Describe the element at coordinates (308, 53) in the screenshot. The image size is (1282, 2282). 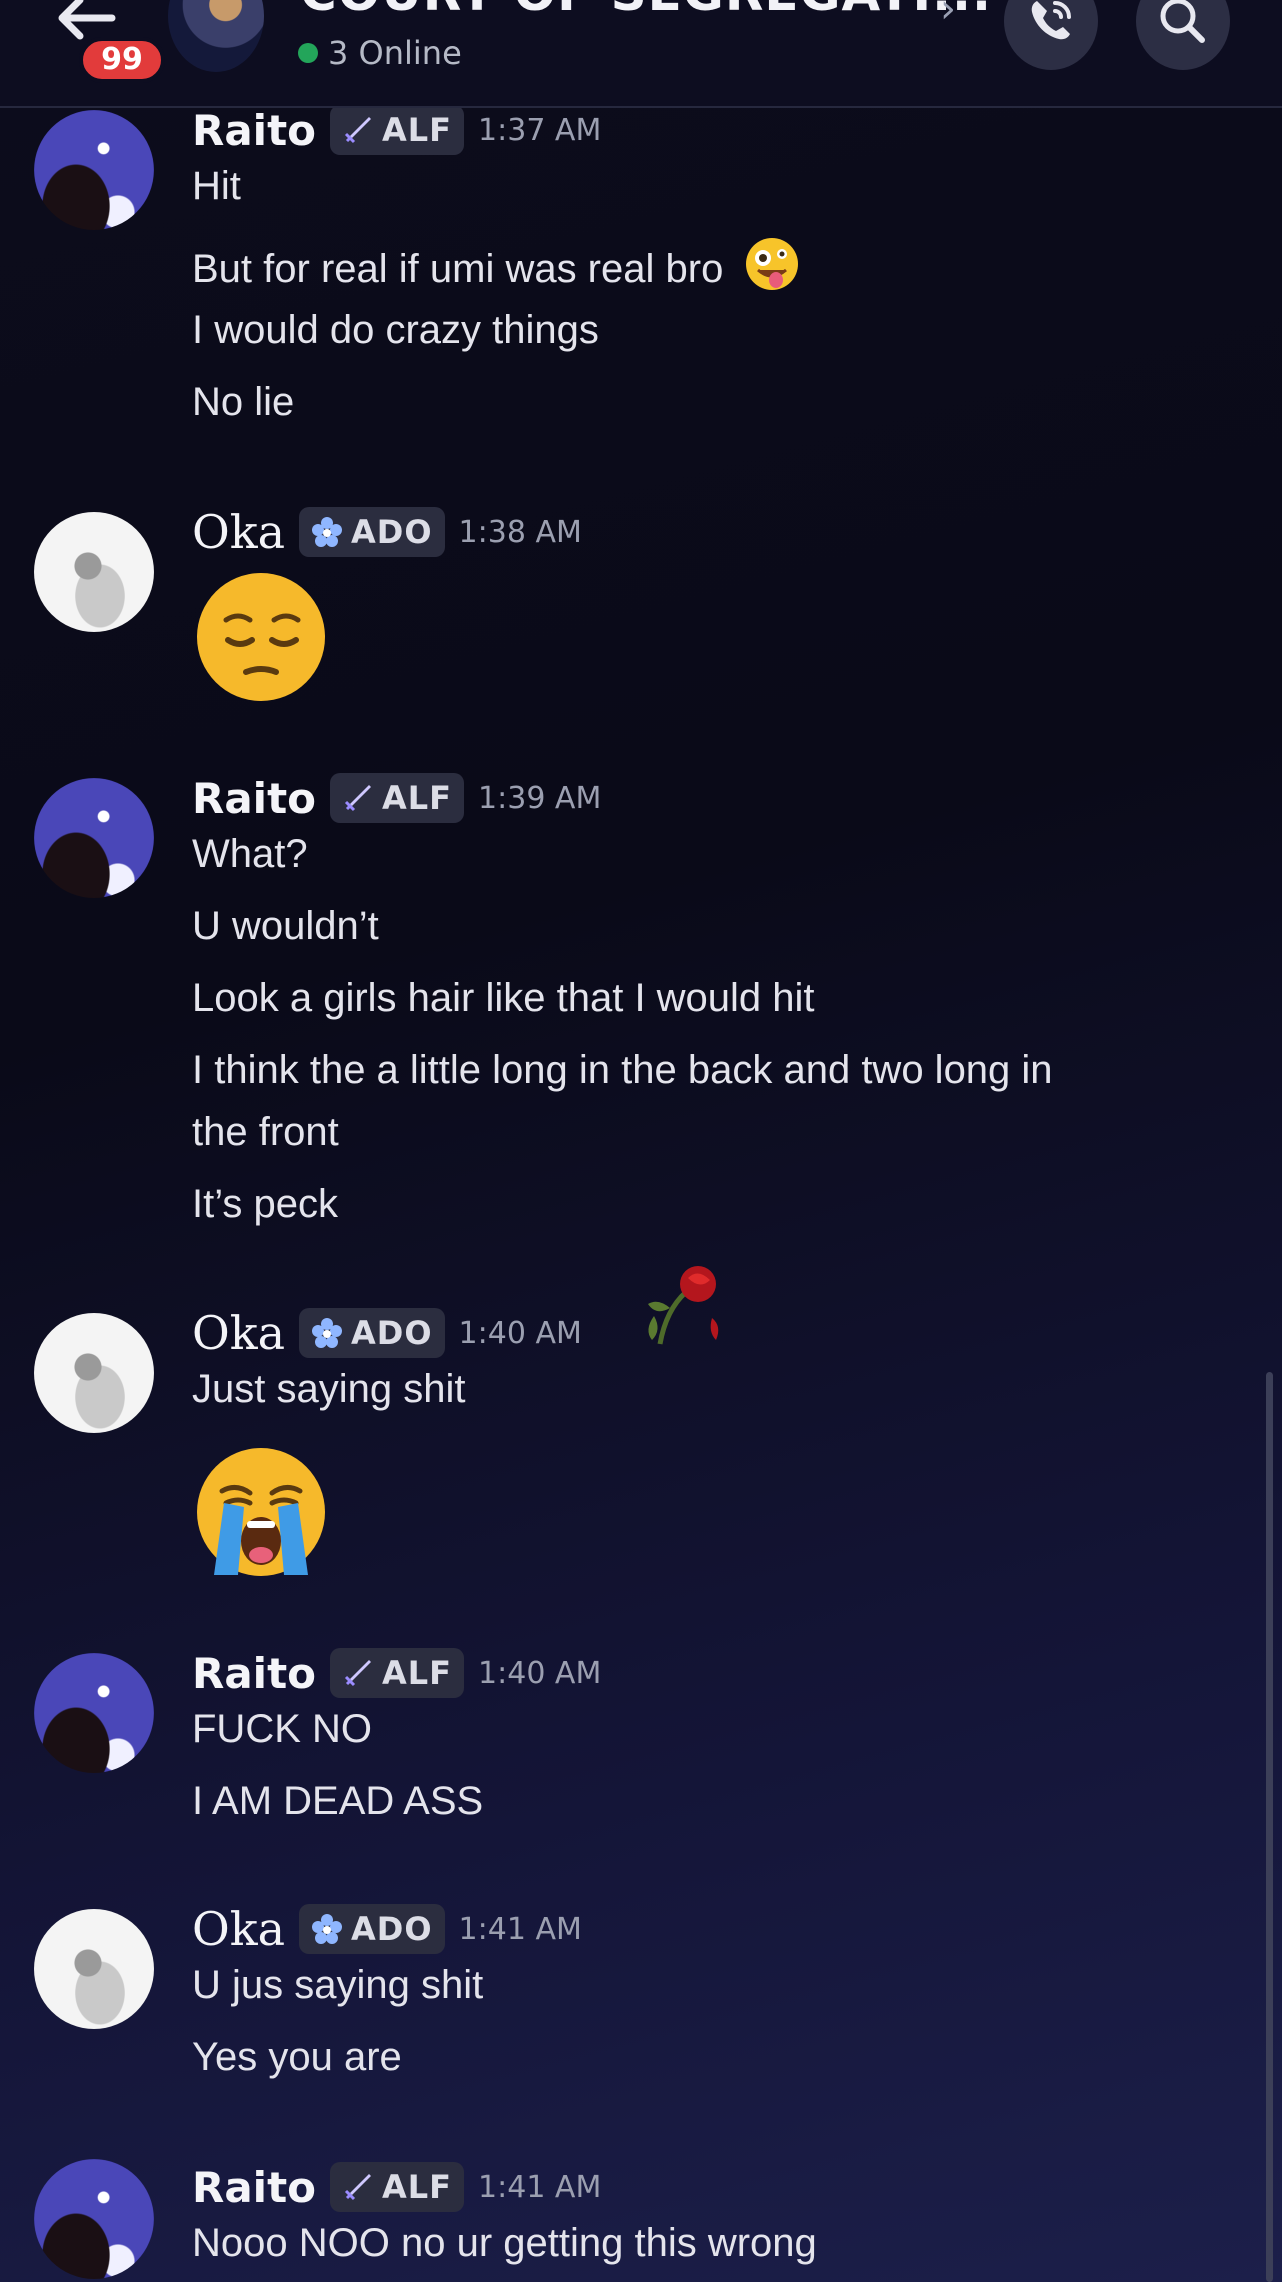
I see `online-dot-icon` at that location.